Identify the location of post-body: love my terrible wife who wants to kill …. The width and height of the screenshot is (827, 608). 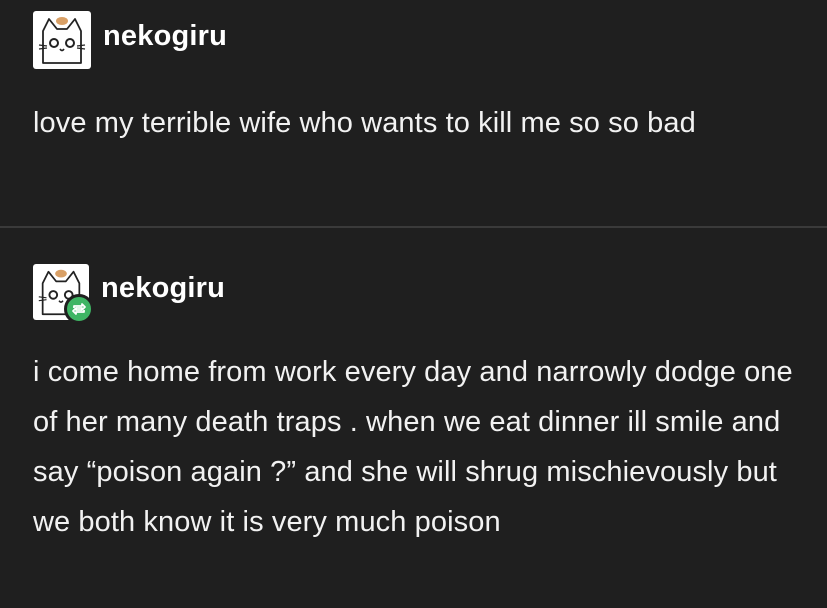
(364, 123).